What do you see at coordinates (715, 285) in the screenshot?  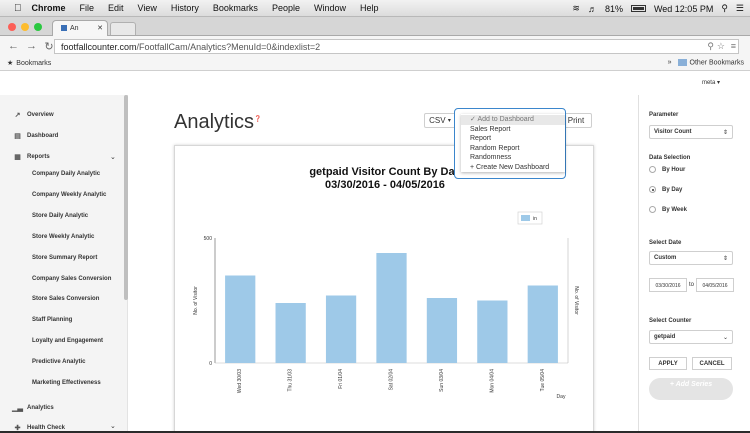 I see `date-to-input: 04/05/2016` at bounding box center [715, 285].